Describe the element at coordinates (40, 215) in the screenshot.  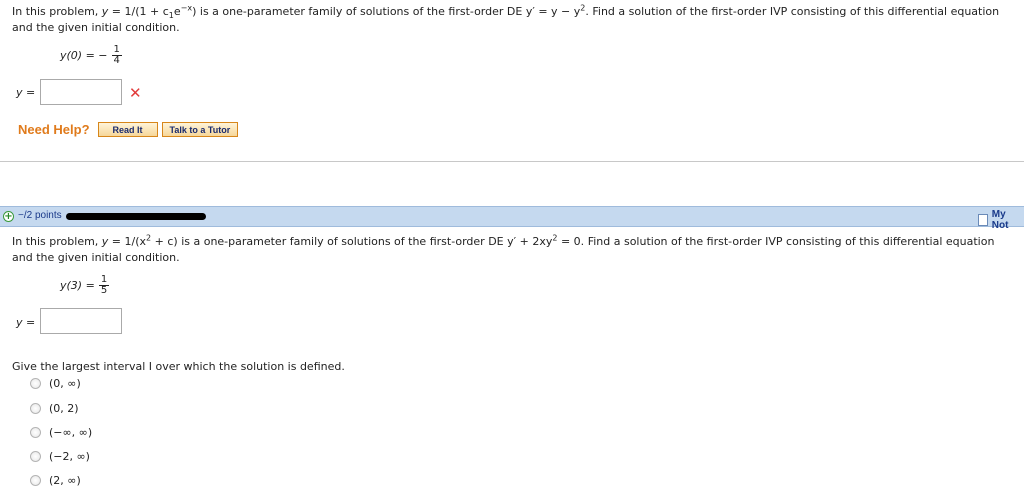
I see `points-label: −/2 points` at that location.